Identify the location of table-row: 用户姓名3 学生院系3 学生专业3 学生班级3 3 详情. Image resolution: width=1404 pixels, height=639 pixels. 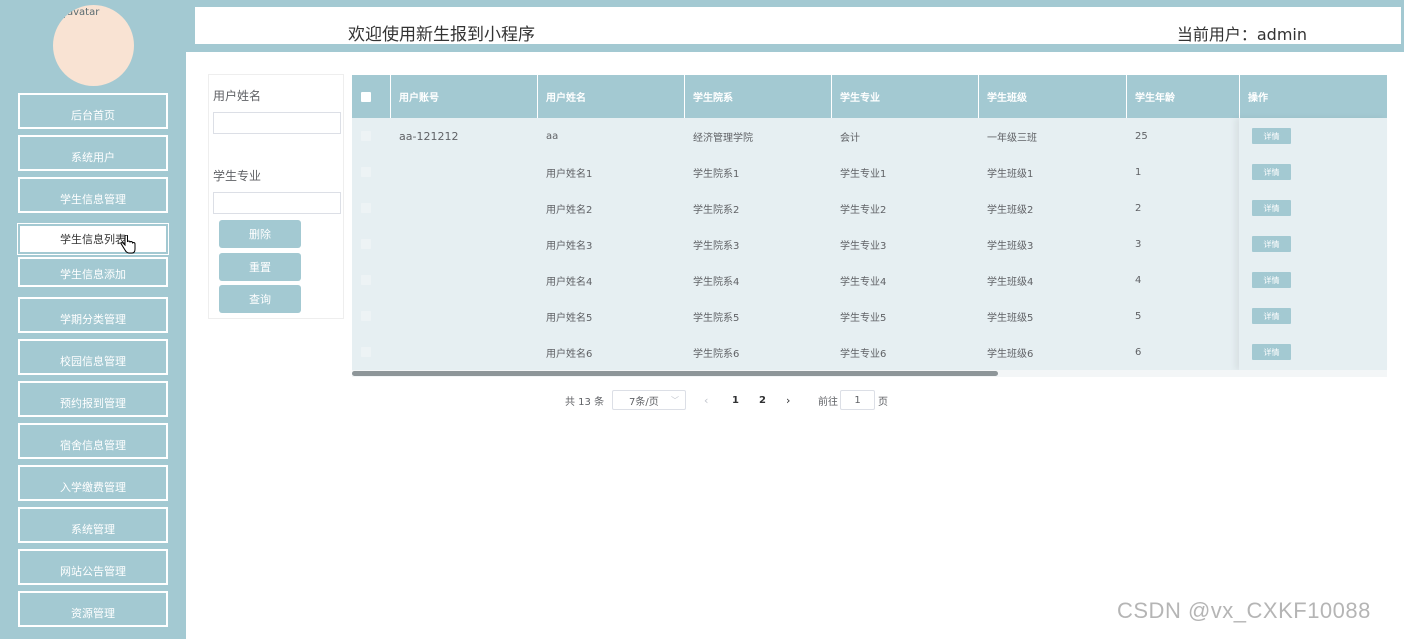
(869, 244).